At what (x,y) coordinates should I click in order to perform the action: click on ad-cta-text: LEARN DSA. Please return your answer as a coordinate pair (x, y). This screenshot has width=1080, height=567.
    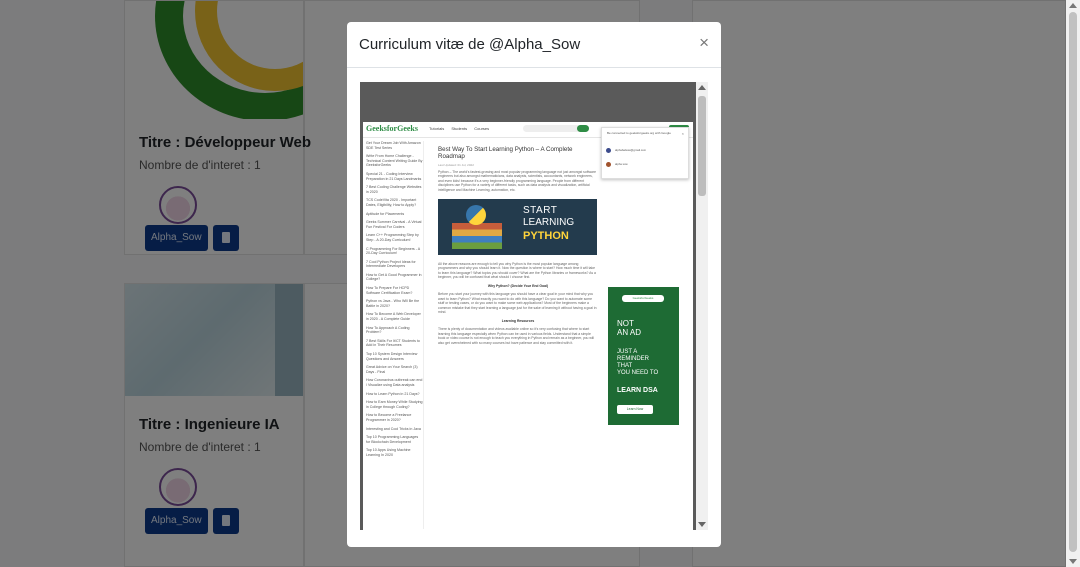
    Looking at the image, I should click on (637, 390).